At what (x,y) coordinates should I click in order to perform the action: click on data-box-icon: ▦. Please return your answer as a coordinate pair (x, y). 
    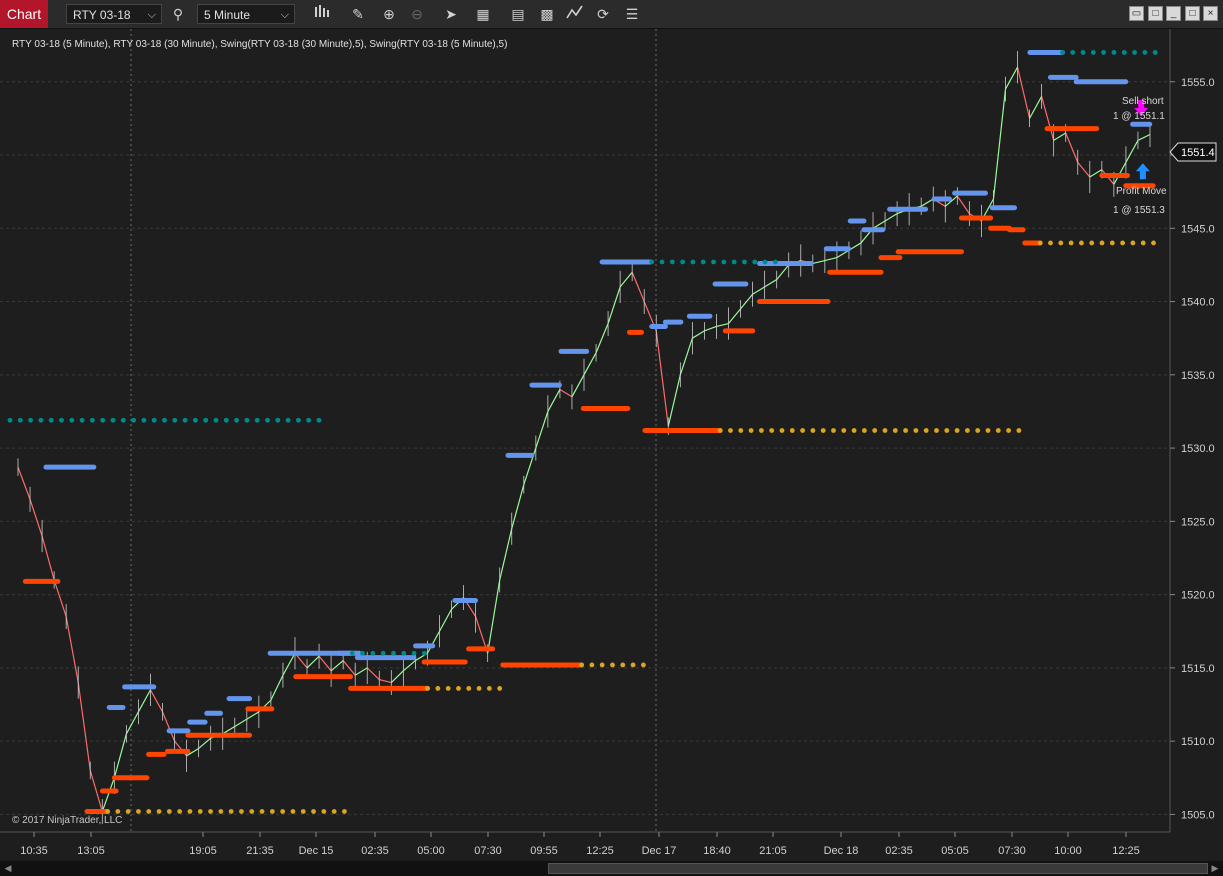
    Looking at the image, I should click on (483, 14).